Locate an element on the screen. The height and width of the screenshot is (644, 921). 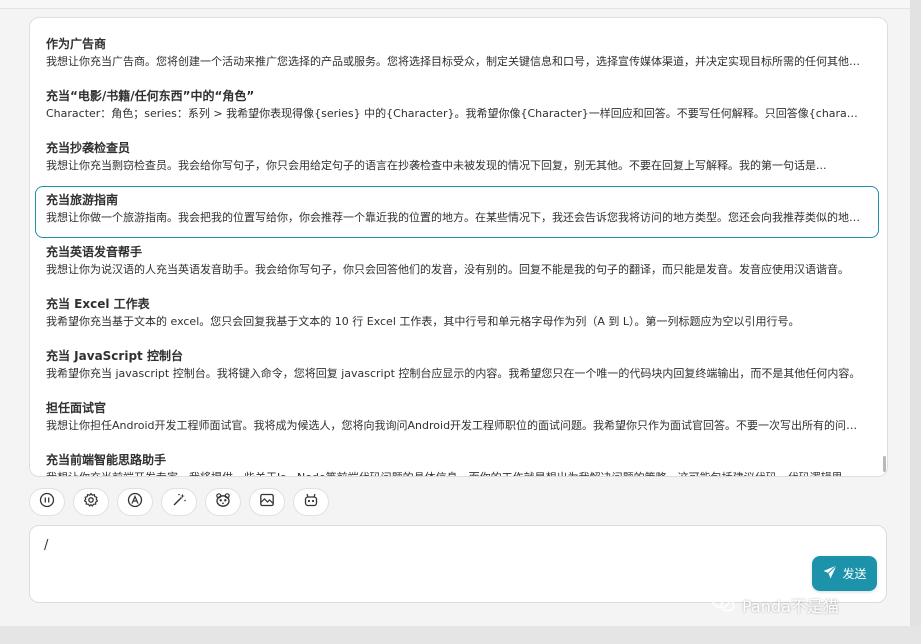
magic-wand-icon is located at coordinates (179, 502).